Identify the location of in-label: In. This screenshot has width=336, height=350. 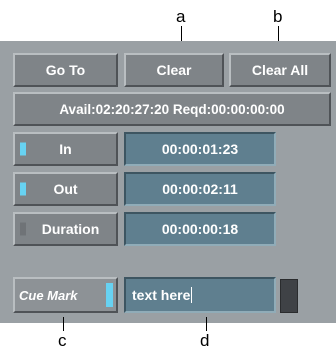
(65, 149).